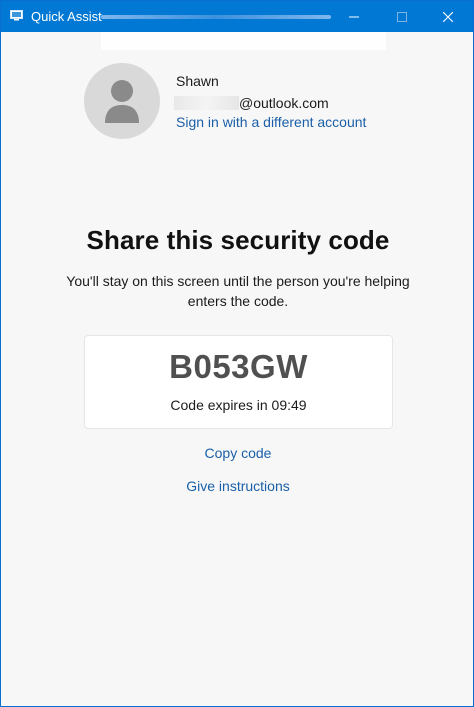 The image size is (474, 707). I want to click on quick-assist-app-icon, so click(16, 15).